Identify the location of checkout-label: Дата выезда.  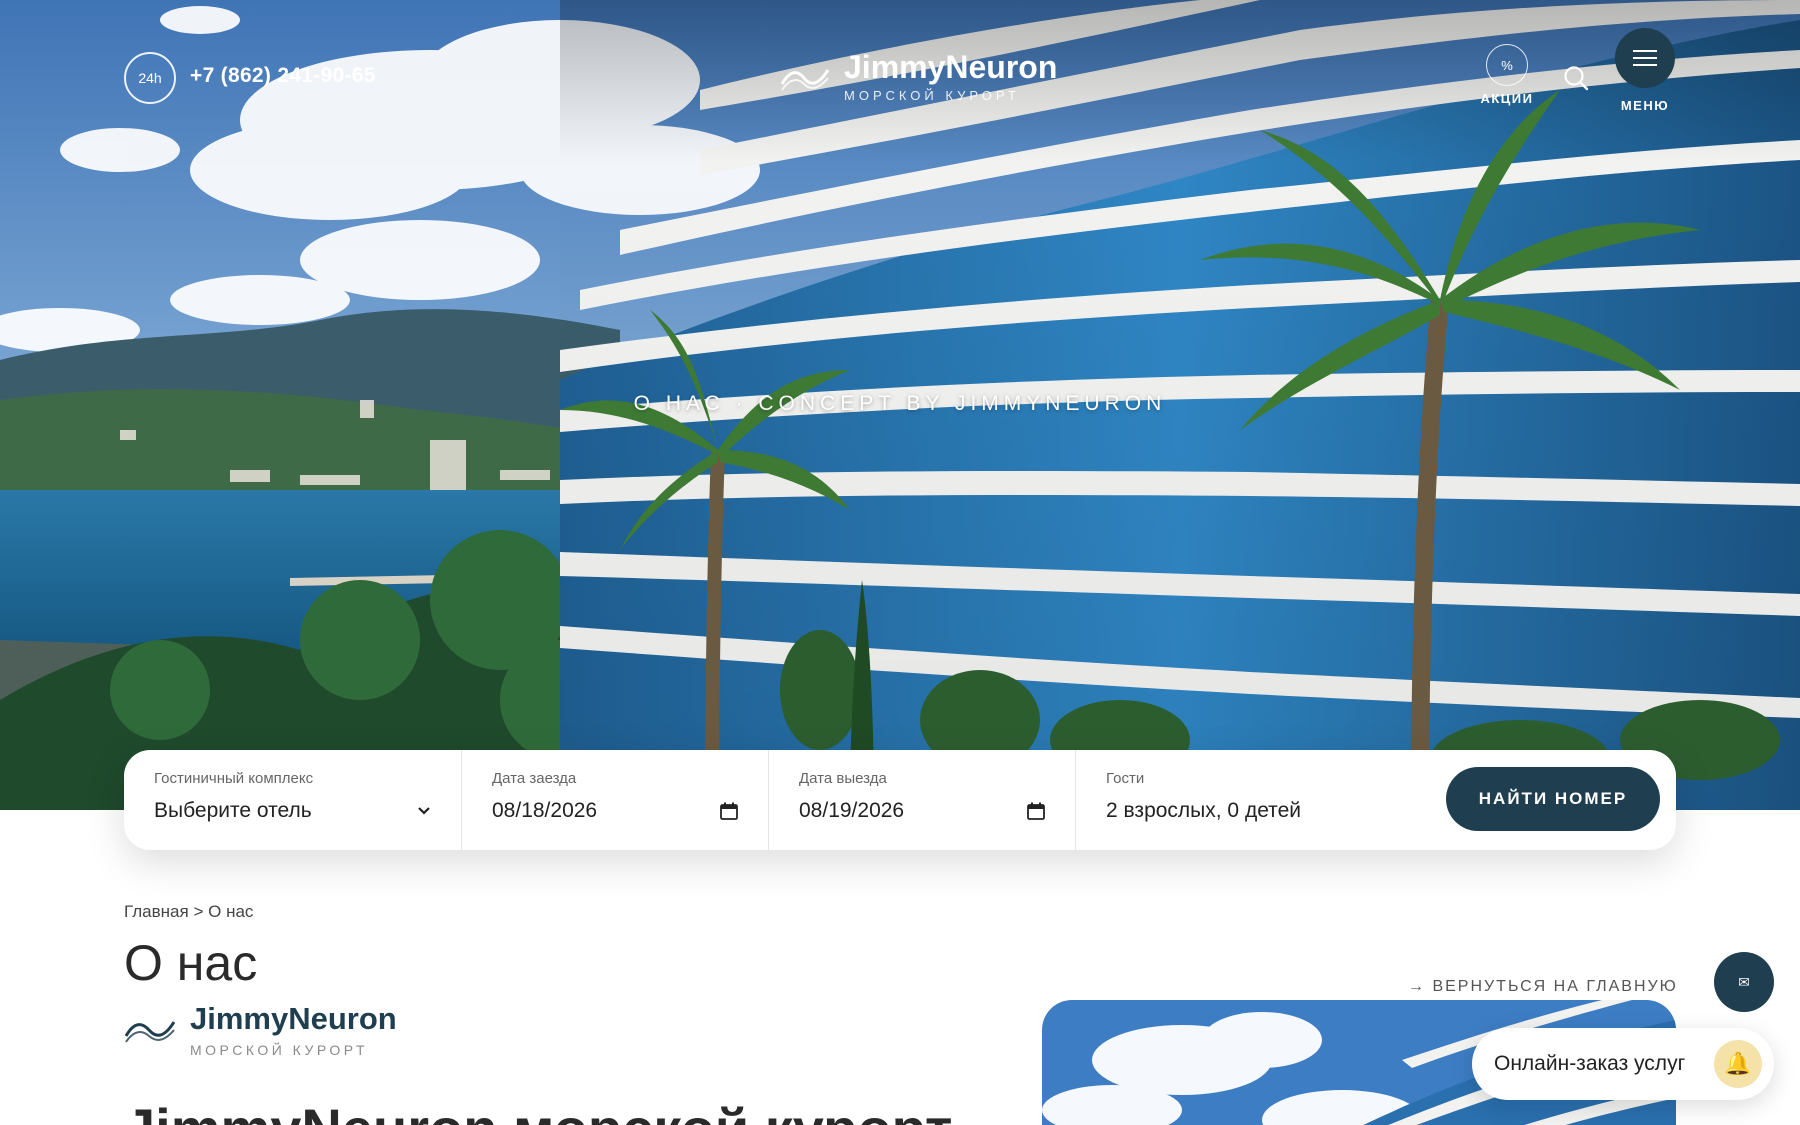
(843, 778).